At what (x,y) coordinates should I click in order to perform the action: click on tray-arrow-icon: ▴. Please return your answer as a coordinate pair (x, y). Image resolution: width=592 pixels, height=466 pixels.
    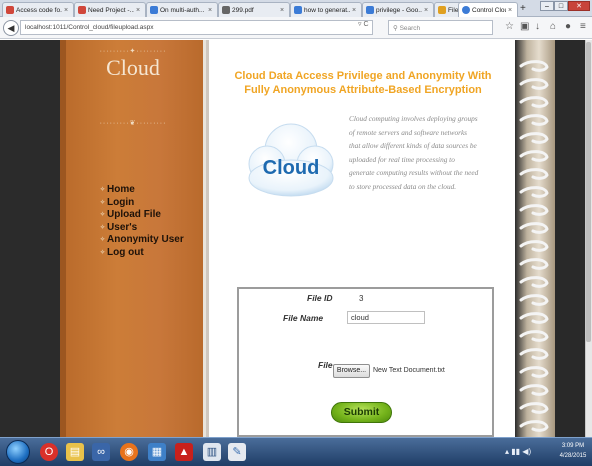
    Looking at the image, I should click on (507, 451).